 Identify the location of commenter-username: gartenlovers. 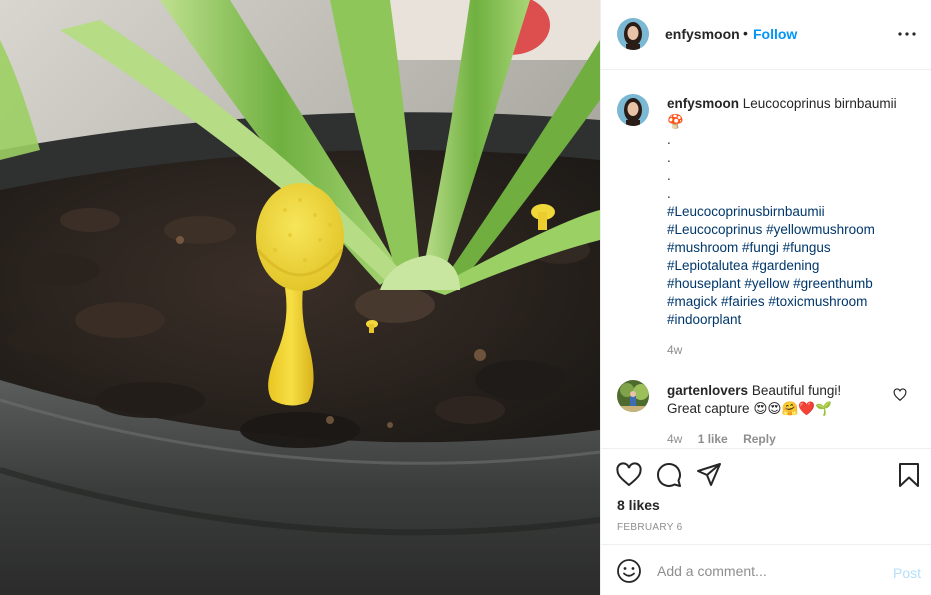
(707, 390).